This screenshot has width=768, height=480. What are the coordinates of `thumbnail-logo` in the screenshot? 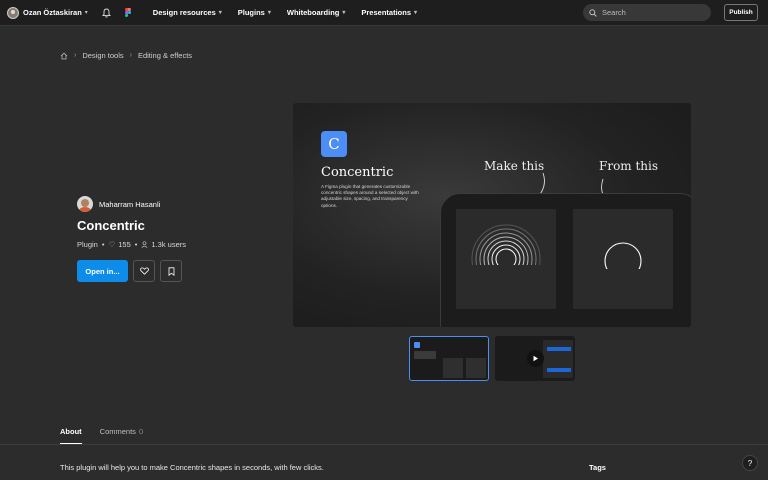 It's located at (417, 345).